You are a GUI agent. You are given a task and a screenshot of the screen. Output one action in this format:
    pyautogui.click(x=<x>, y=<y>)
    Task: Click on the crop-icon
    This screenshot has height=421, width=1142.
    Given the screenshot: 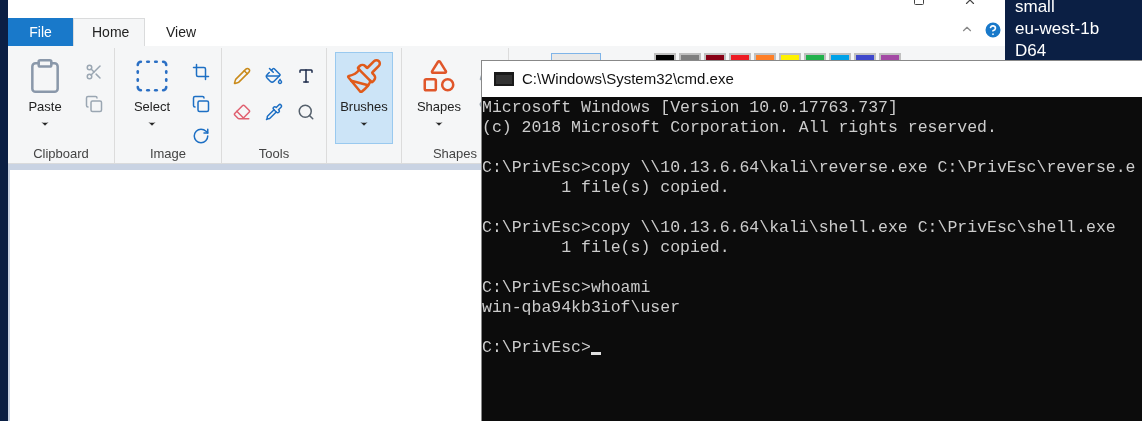 What is the action you would take?
    pyautogui.click(x=201, y=72)
    